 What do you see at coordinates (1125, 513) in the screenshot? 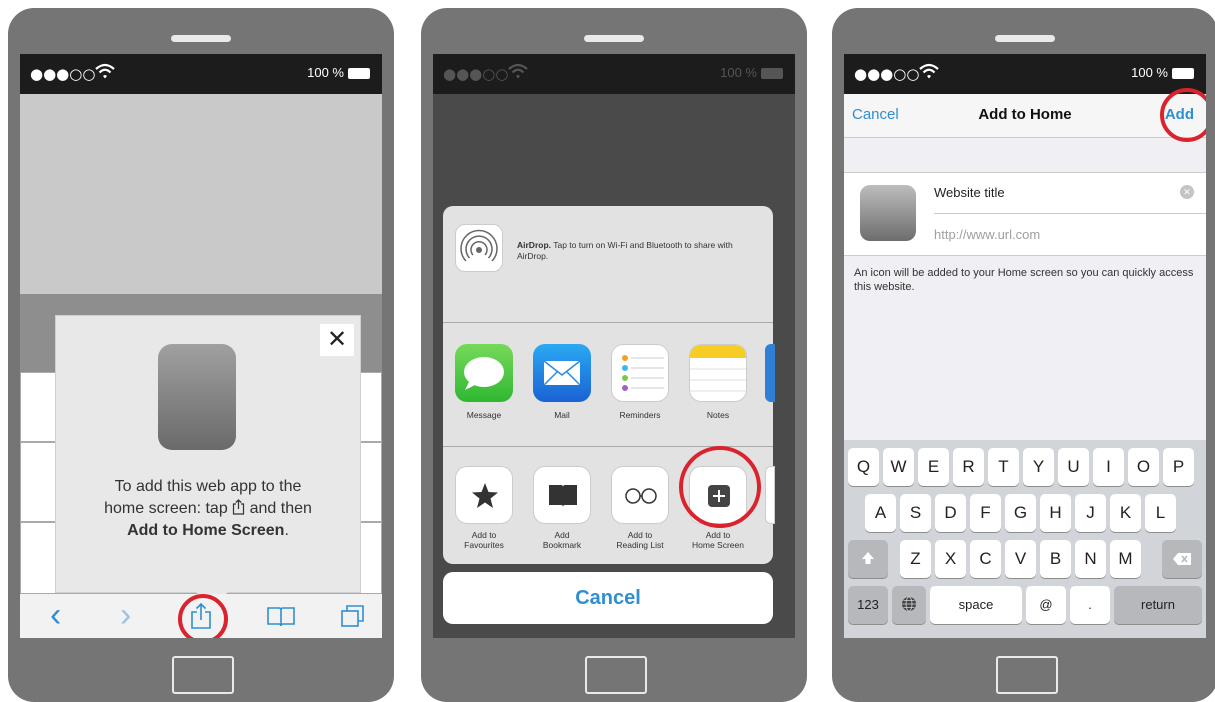
I see `key-k: K` at bounding box center [1125, 513].